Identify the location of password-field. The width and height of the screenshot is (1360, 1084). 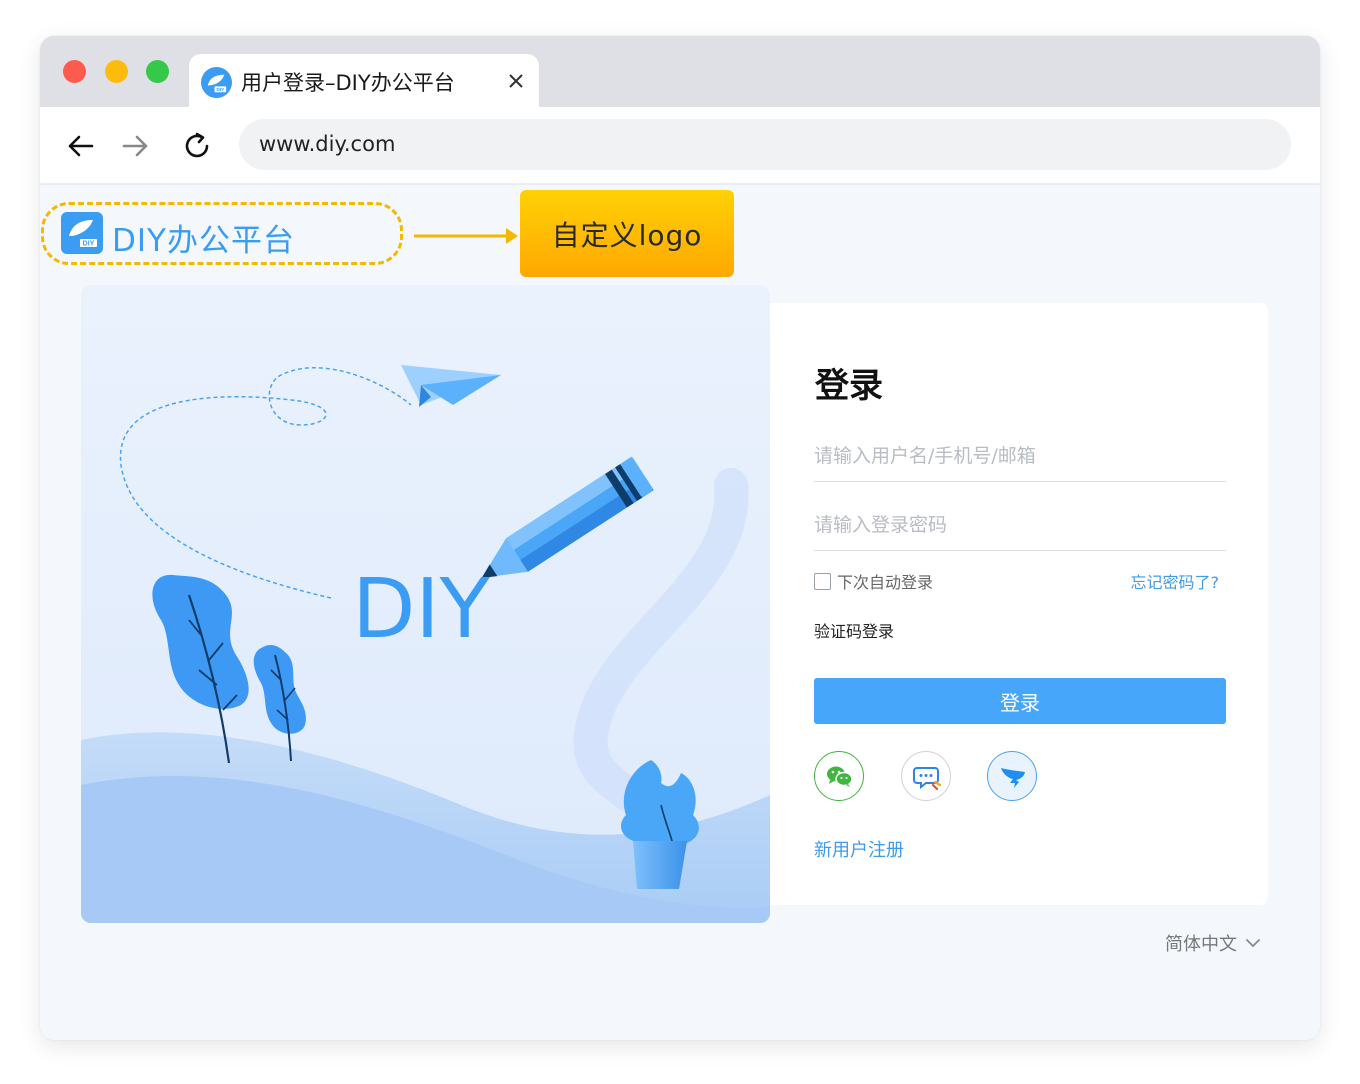
(1020, 525).